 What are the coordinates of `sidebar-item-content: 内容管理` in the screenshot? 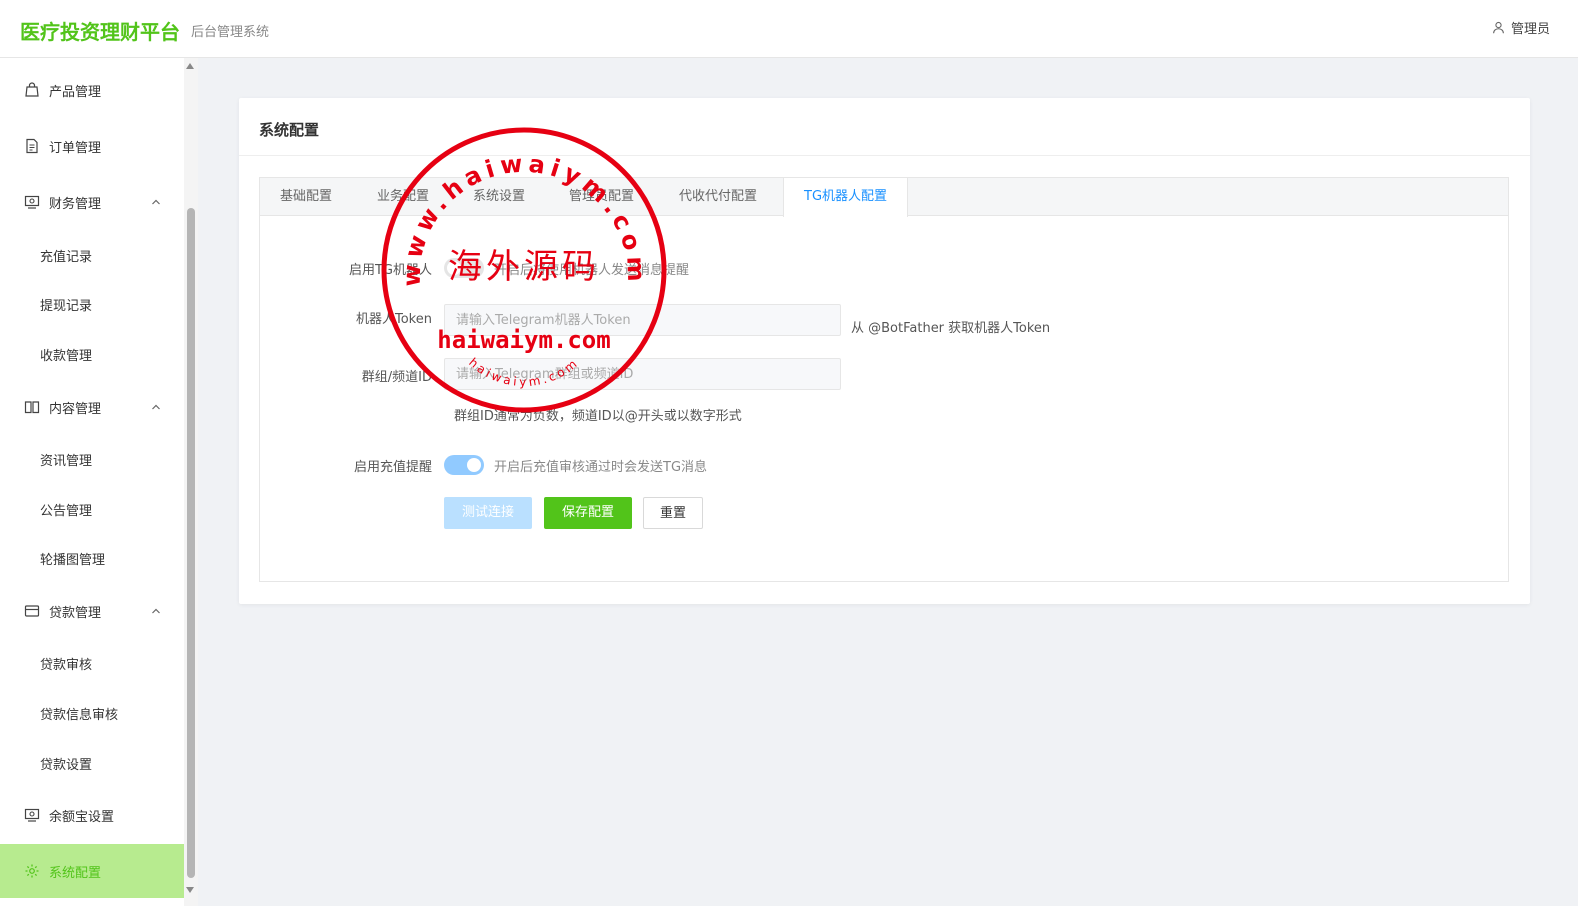 It's located at (92, 407).